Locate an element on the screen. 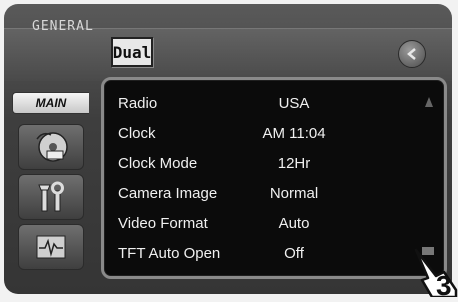  settings-button is located at coordinates (51, 197).